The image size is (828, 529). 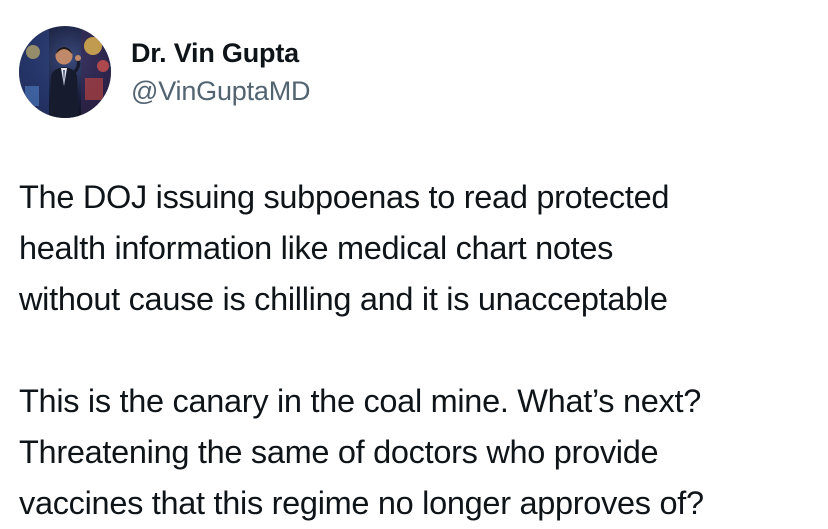 I want to click on author-handle: @VinGuptaMD, so click(x=220, y=91).